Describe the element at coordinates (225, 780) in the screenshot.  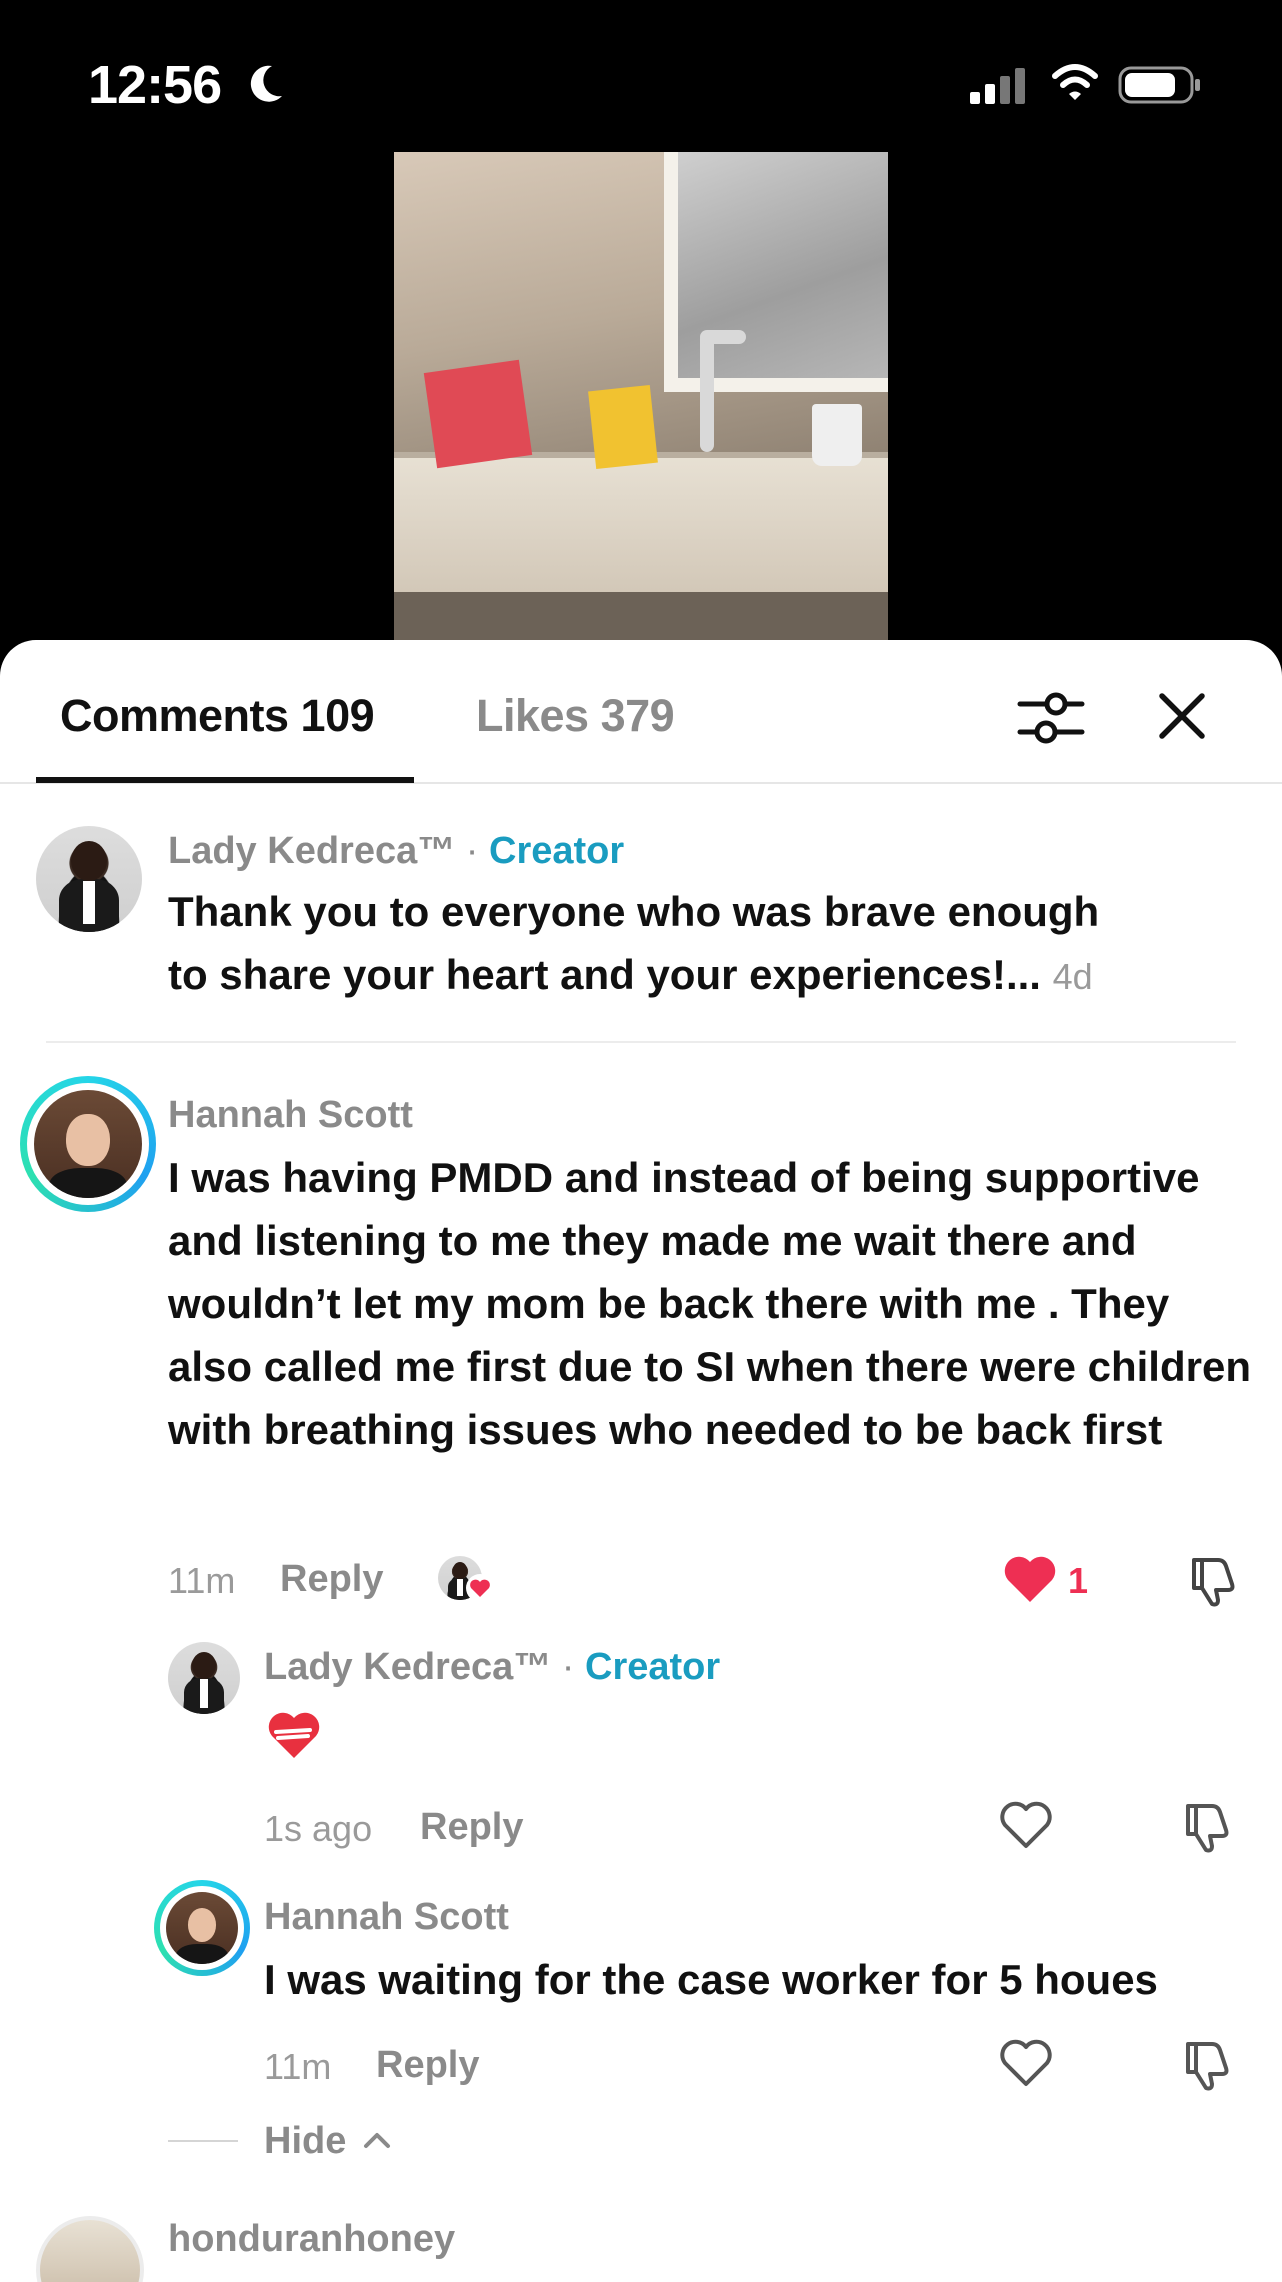
I see `active-tab-indicator` at that location.